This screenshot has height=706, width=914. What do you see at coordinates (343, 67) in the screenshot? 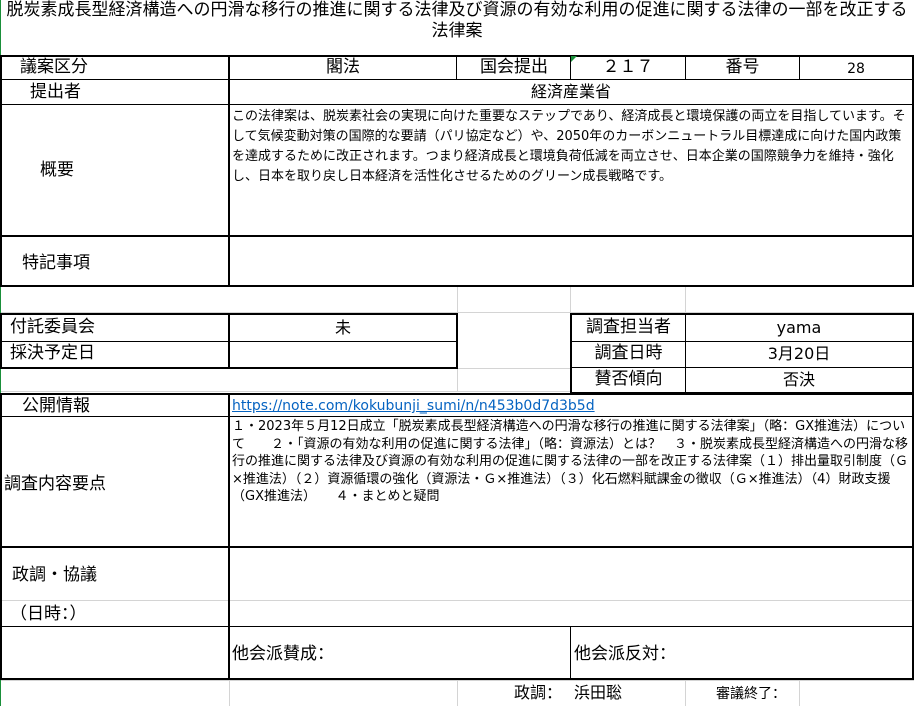
I see `bill-category-value: 閣法` at bounding box center [343, 67].